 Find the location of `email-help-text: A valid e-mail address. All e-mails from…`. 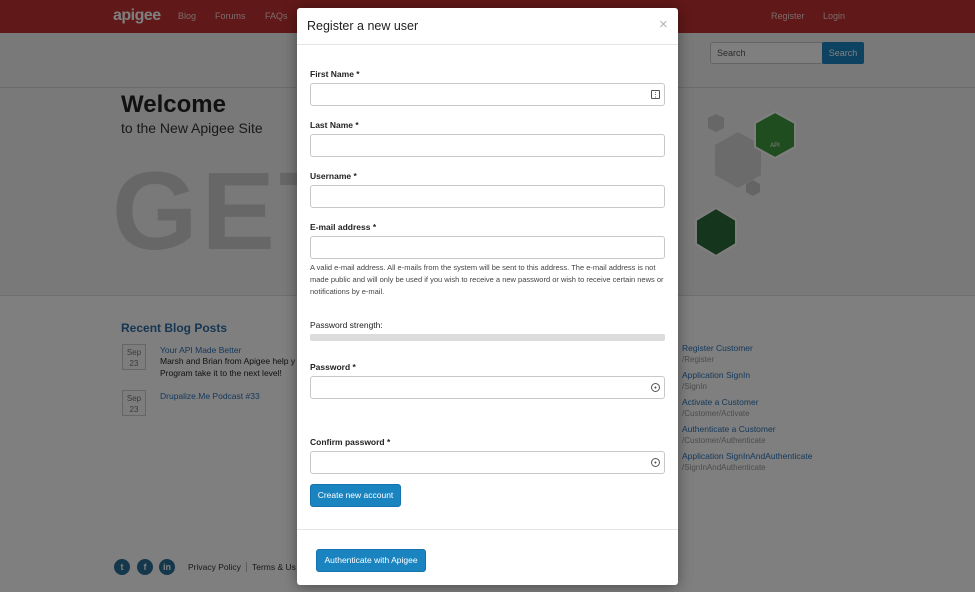

email-help-text: A valid e-mail address. All e-mails from… is located at coordinates (487, 279).